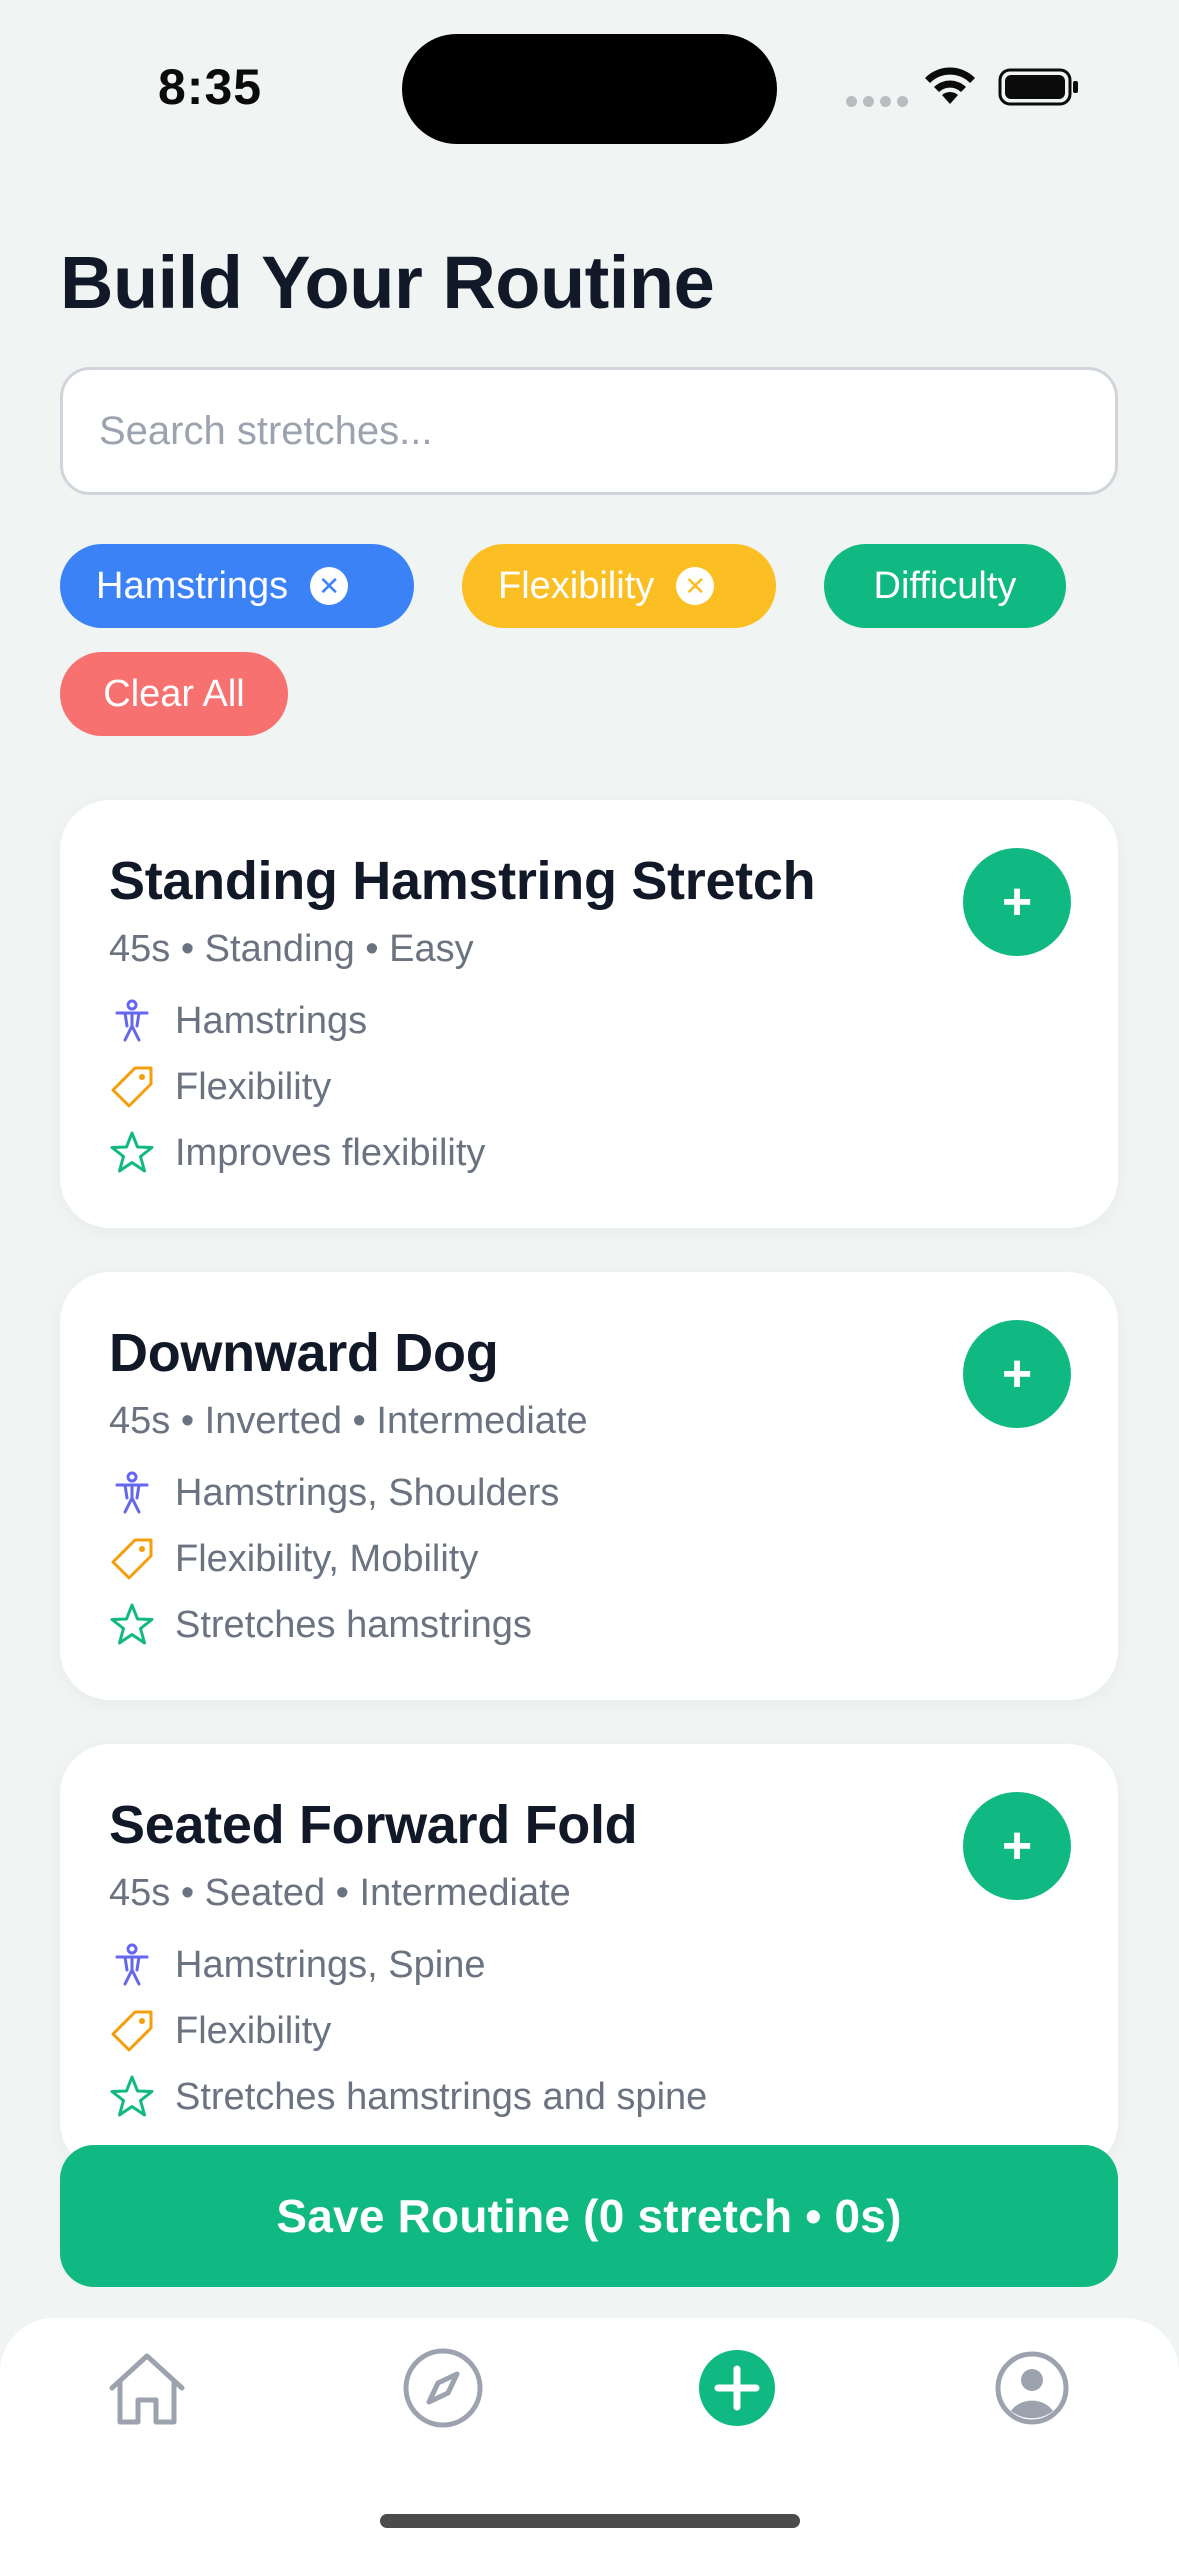 This screenshot has width=1179, height=2556. I want to click on stretch-tags-text: Flexibility, Mobility, so click(327, 1558).